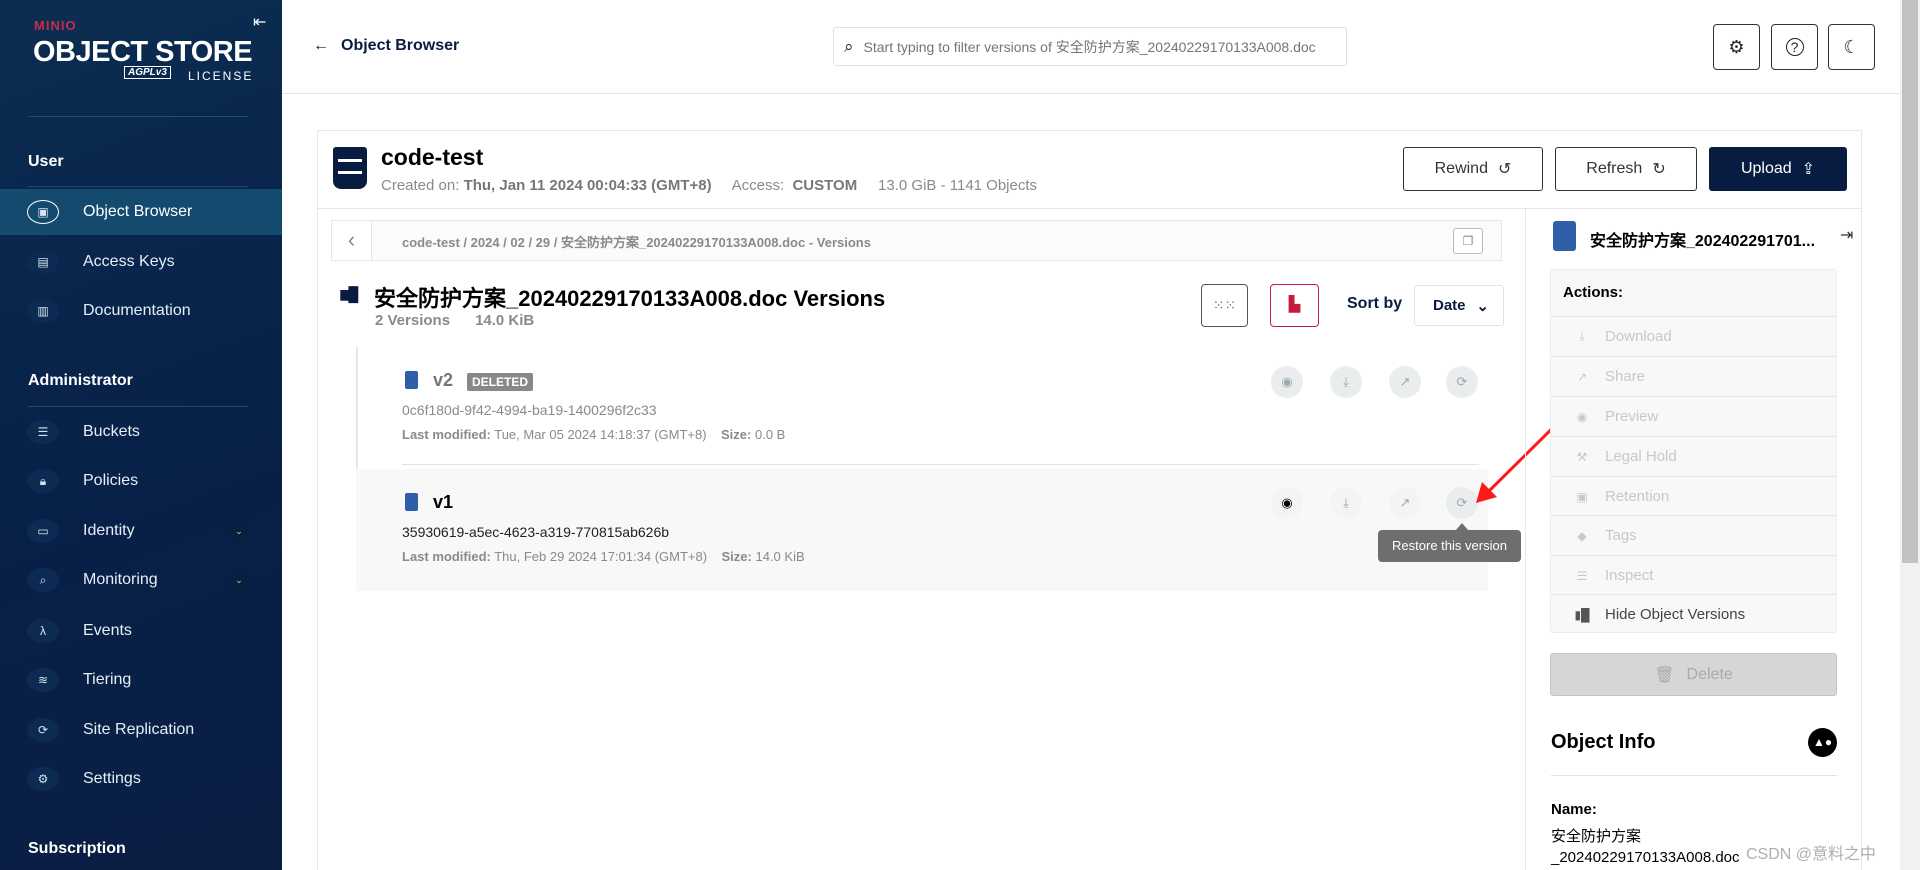 This screenshot has width=1920, height=870. Describe the element at coordinates (43, 262) in the screenshot. I see `access-keys-icon: ▤` at that location.